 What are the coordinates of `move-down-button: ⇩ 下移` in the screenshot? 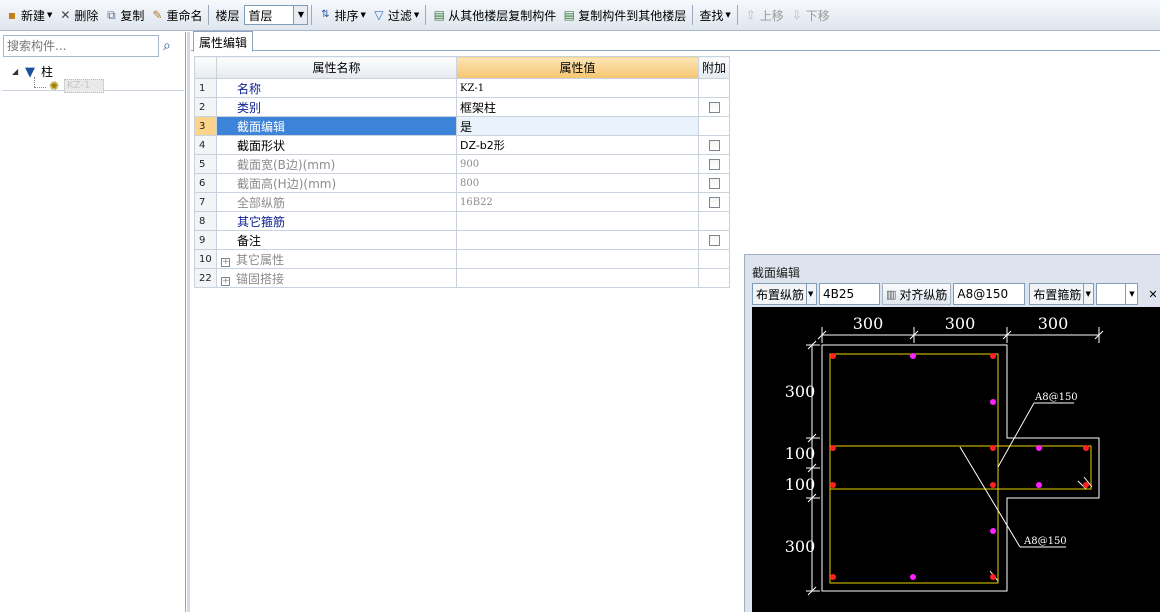 It's located at (810, 15).